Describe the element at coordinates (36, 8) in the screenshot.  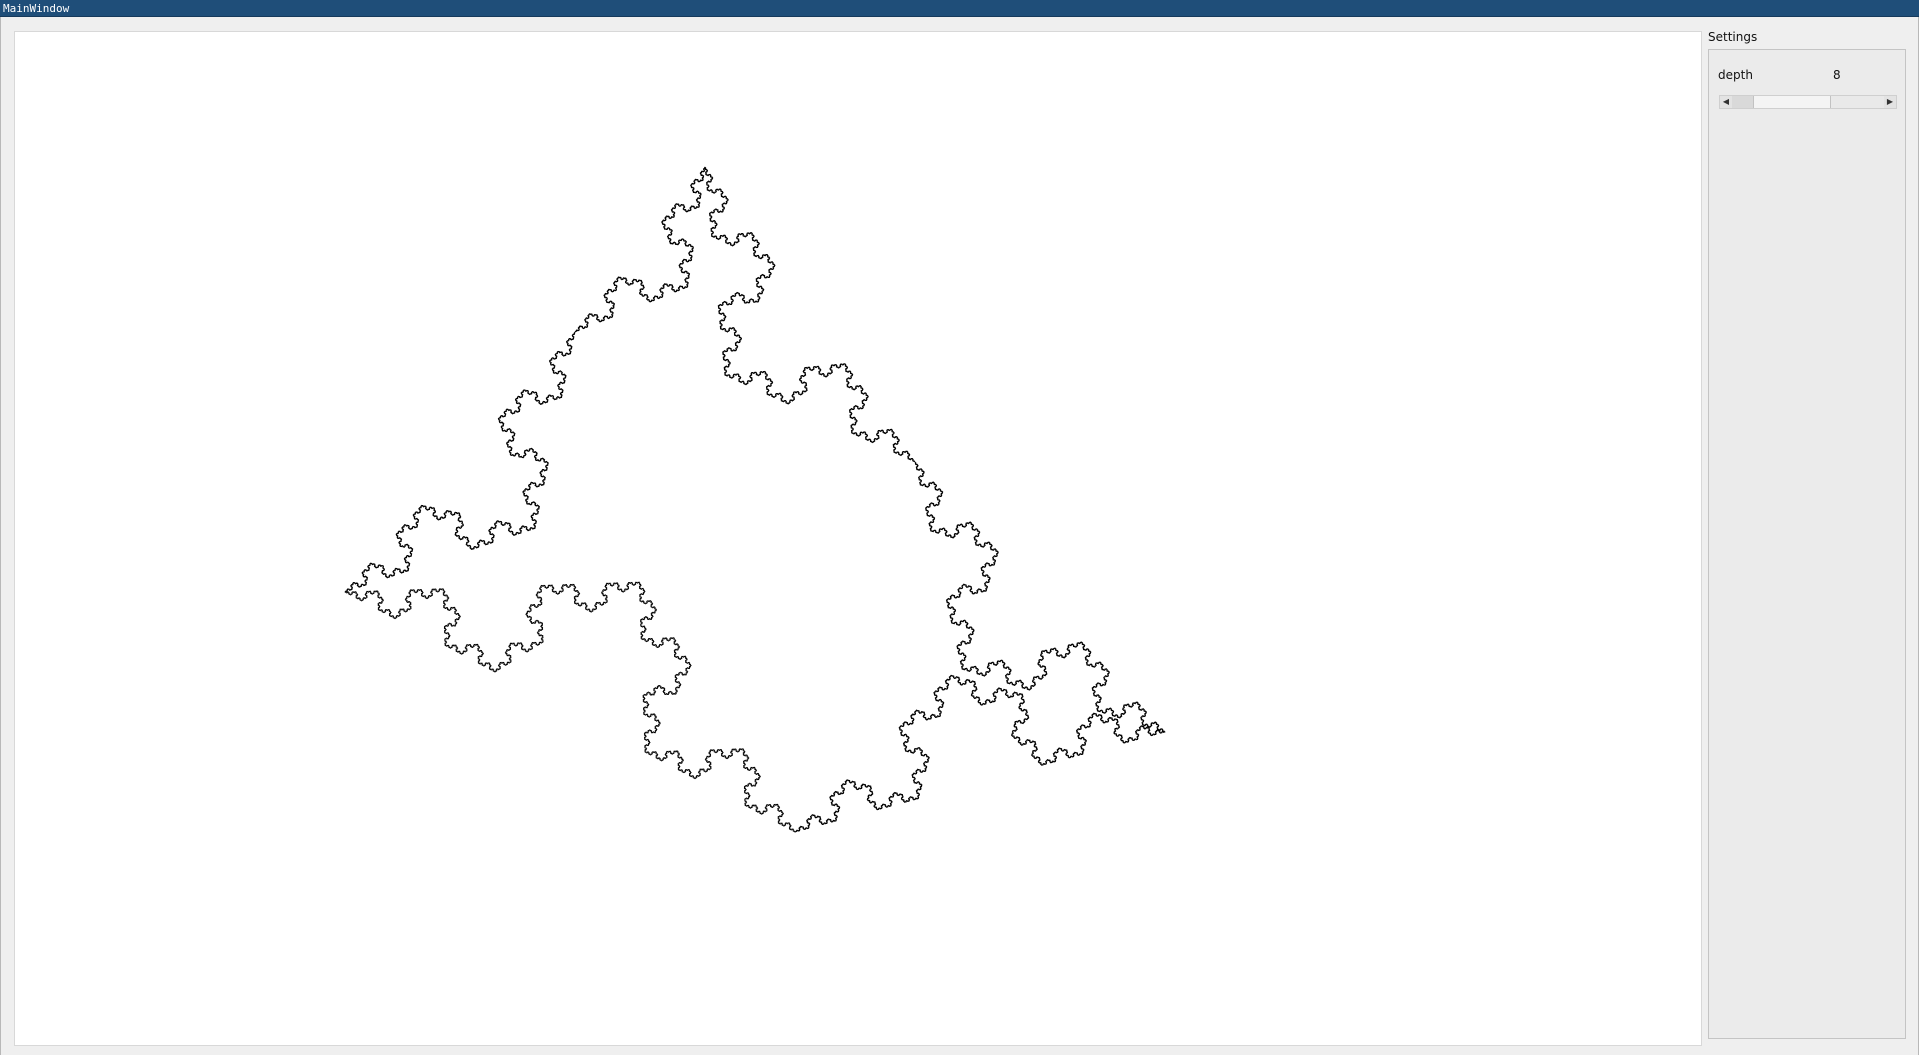
I see `window-title: MainWindow` at that location.